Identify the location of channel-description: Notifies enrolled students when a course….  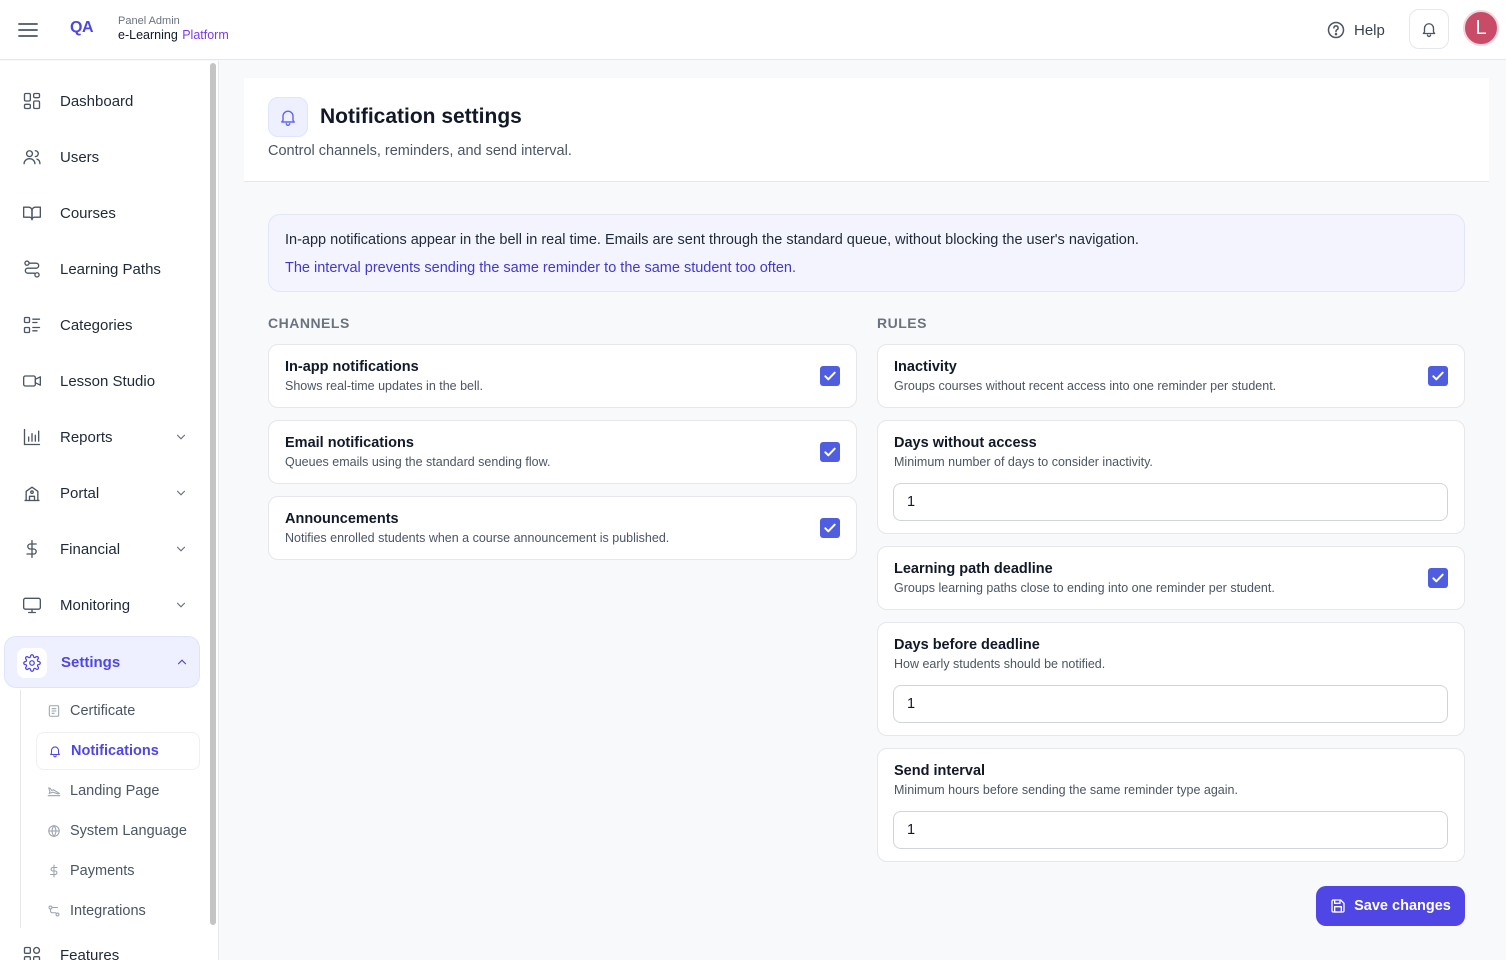
(477, 538).